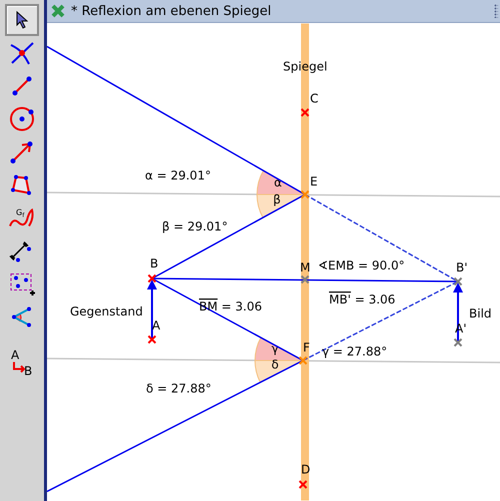 This screenshot has height=501, width=500. Describe the element at coordinates (305, 469) in the screenshot. I see `point-label: D` at that location.